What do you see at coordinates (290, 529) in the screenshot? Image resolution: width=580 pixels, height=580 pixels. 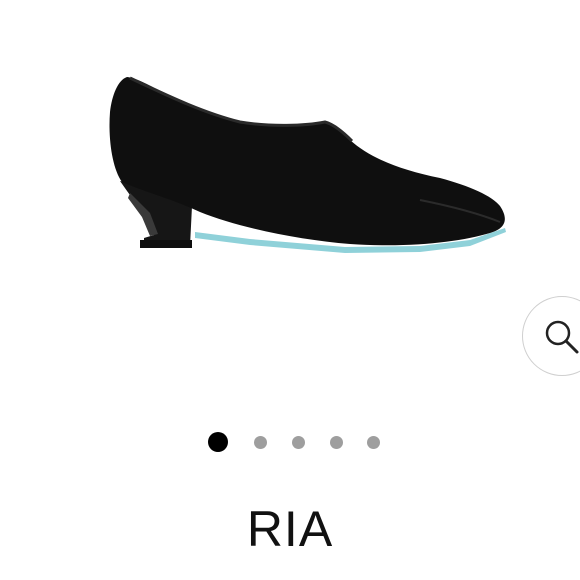 I see `product-title: RIA` at bounding box center [290, 529].